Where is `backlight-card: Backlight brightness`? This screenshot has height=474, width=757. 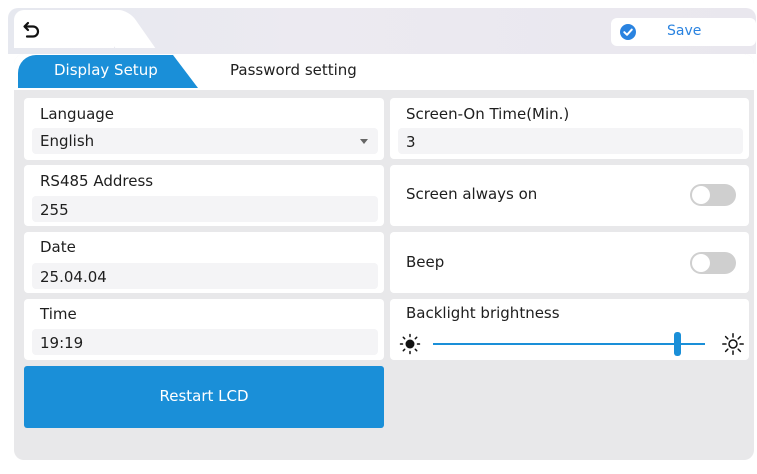
backlight-card: Backlight brightness is located at coordinates (569, 329).